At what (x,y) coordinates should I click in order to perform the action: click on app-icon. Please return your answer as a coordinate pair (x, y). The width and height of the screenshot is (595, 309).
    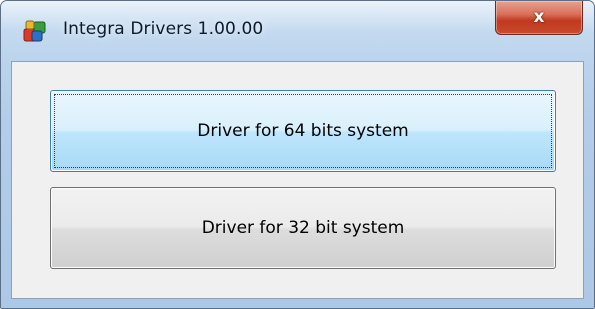
    Looking at the image, I should click on (34, 31).